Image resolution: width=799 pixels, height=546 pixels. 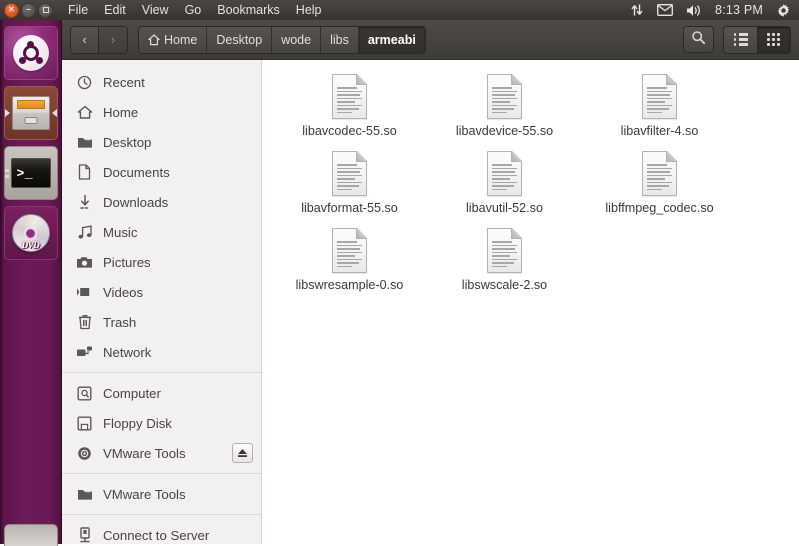 I want to click on breadcrumb-item-libs: libs, so click(x=340, y=39).